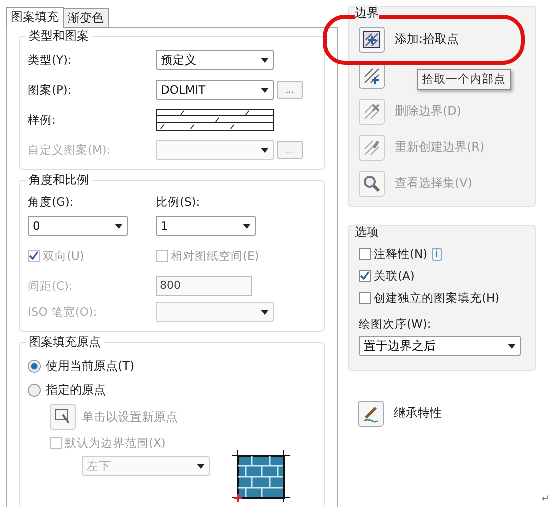 The height and width of the screenshot is (507, 554). Describe the element at coordinates (394, 276) in the screenshot. I see `checkbox-label: 关联(A)` at that location.